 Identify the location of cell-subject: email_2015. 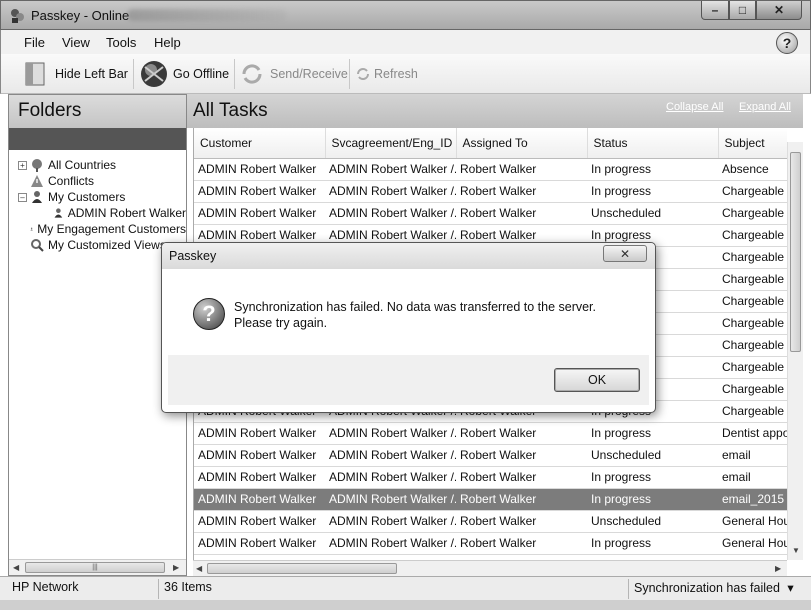
(752, 499).